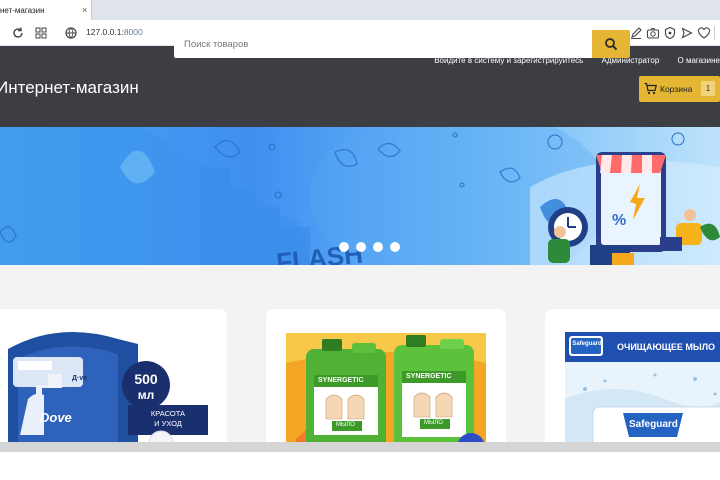 This screenshot has width=720, height=480. I want to click on browser-tab: нет-магазин, so click(46, 10).